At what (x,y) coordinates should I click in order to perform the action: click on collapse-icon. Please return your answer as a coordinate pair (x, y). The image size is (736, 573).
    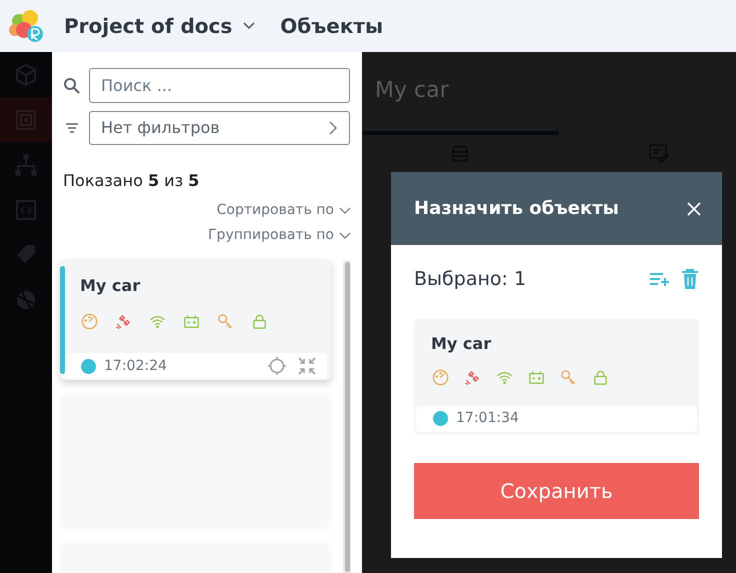
    Looking at the image, I should click on (307, 366).